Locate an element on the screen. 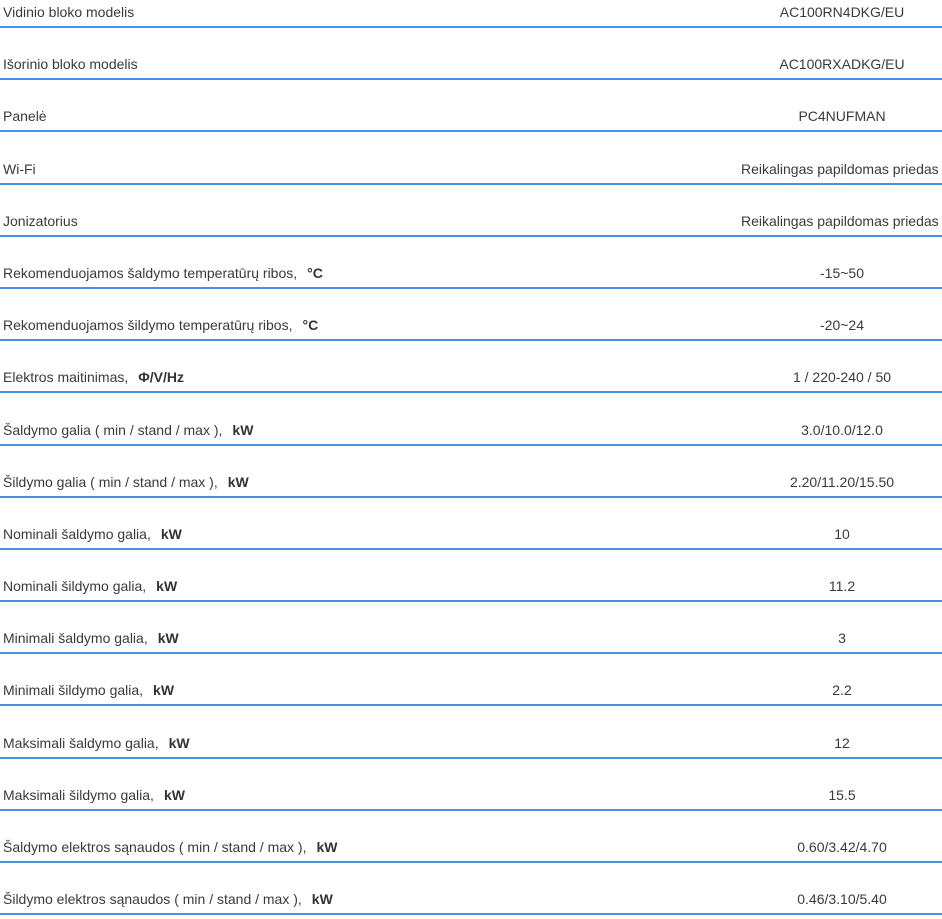  row-label: Elektros maitinimas, Φ/V/Hz is located at coordinates (93, 377).